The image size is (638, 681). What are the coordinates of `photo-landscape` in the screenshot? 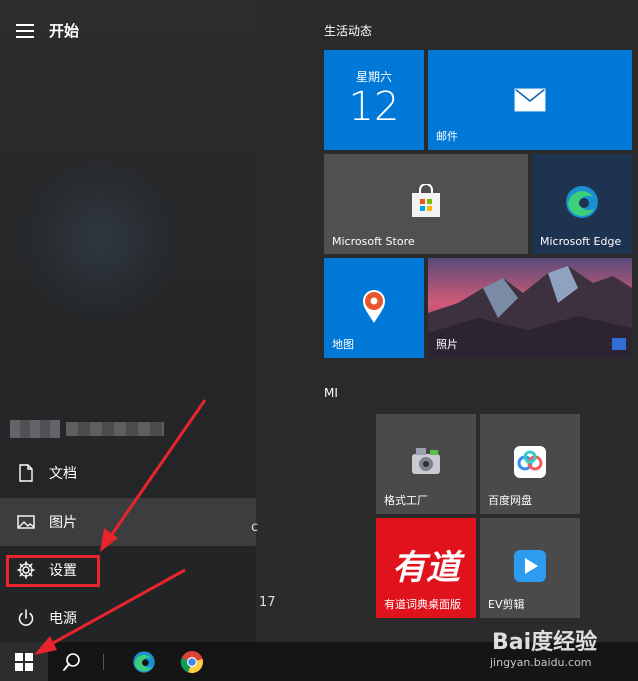 It's located at (530, 308).